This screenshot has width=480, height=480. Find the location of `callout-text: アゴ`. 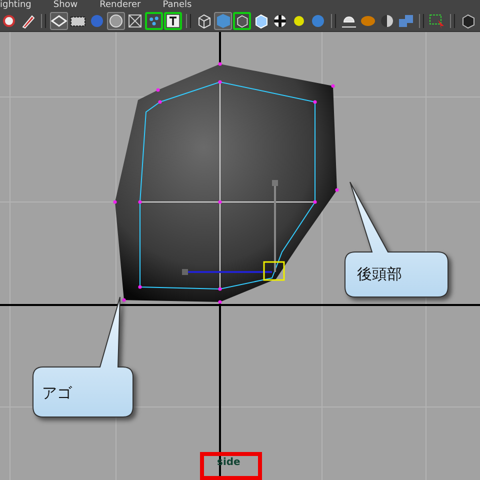

callout-text: アゴ is located at coordinates (57, 393).